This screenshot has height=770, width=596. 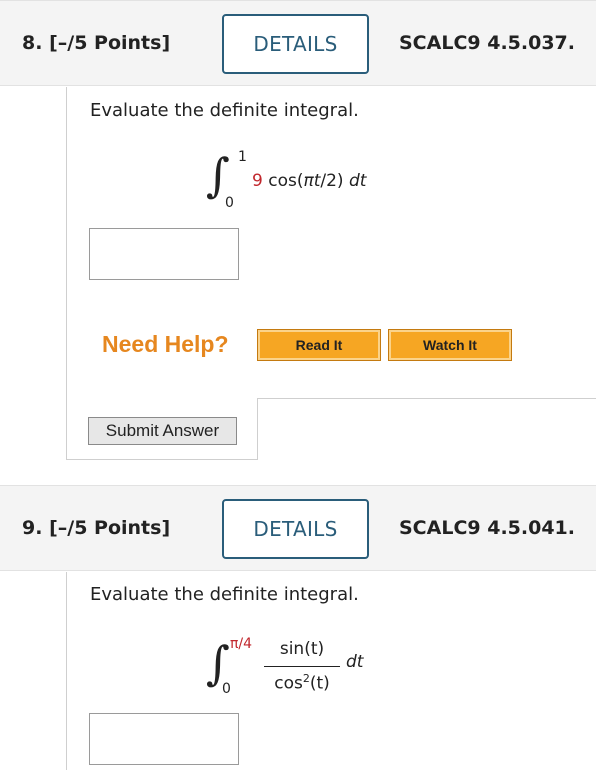 I want to click on integral-upper-limit: π/4, so click(x=241, y=644).